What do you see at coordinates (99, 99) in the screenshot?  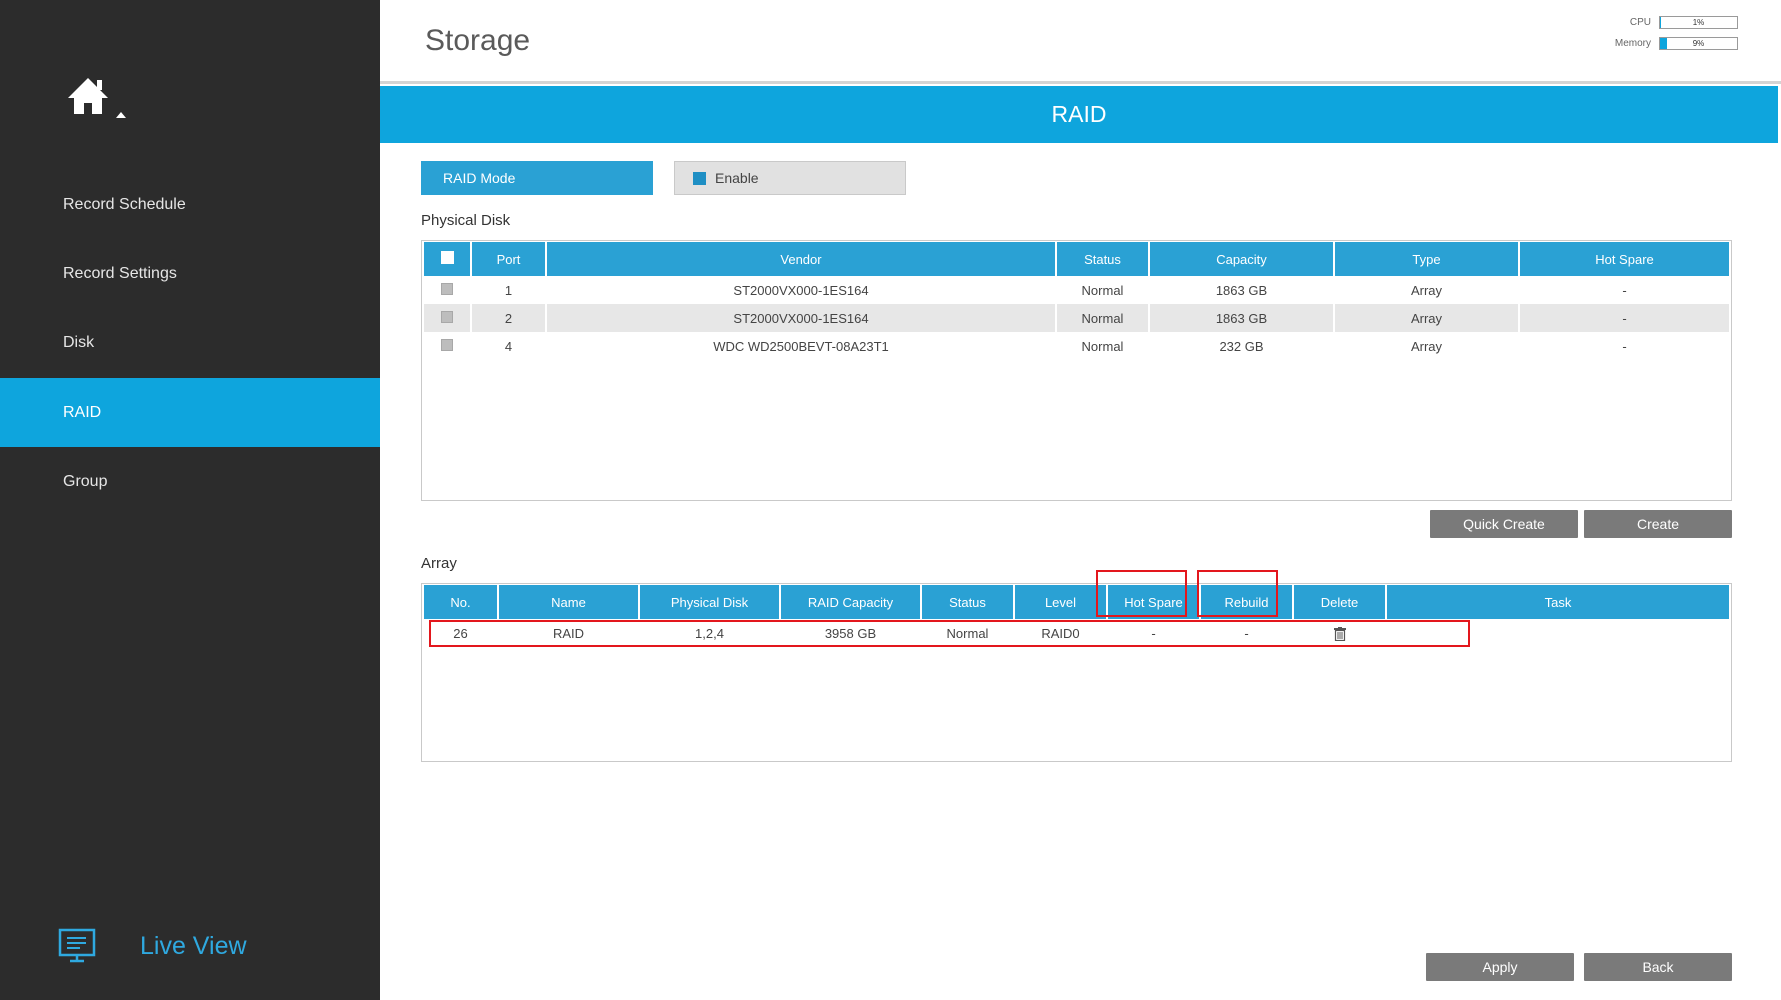 I see `home-icon` at bounding box center [99, 99].